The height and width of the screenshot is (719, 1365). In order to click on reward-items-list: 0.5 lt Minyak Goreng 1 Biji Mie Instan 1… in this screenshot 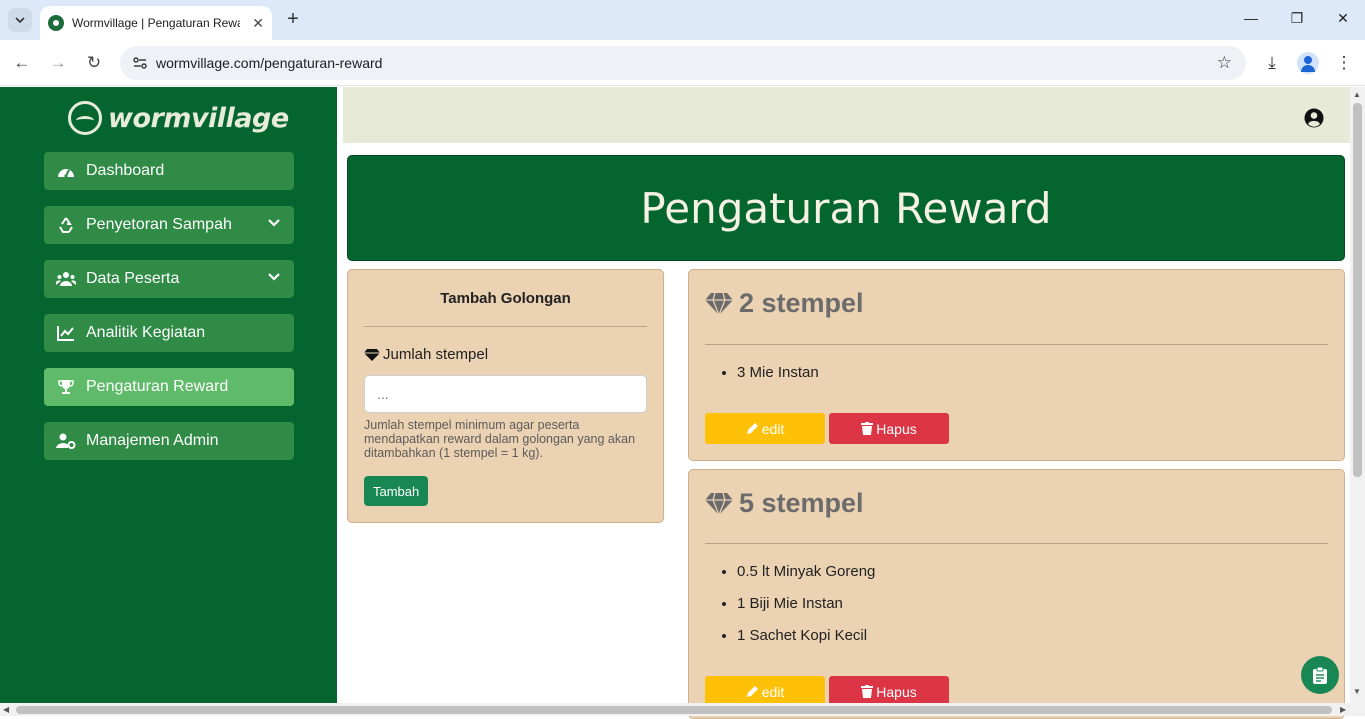, I will do `click(806, 611)`.